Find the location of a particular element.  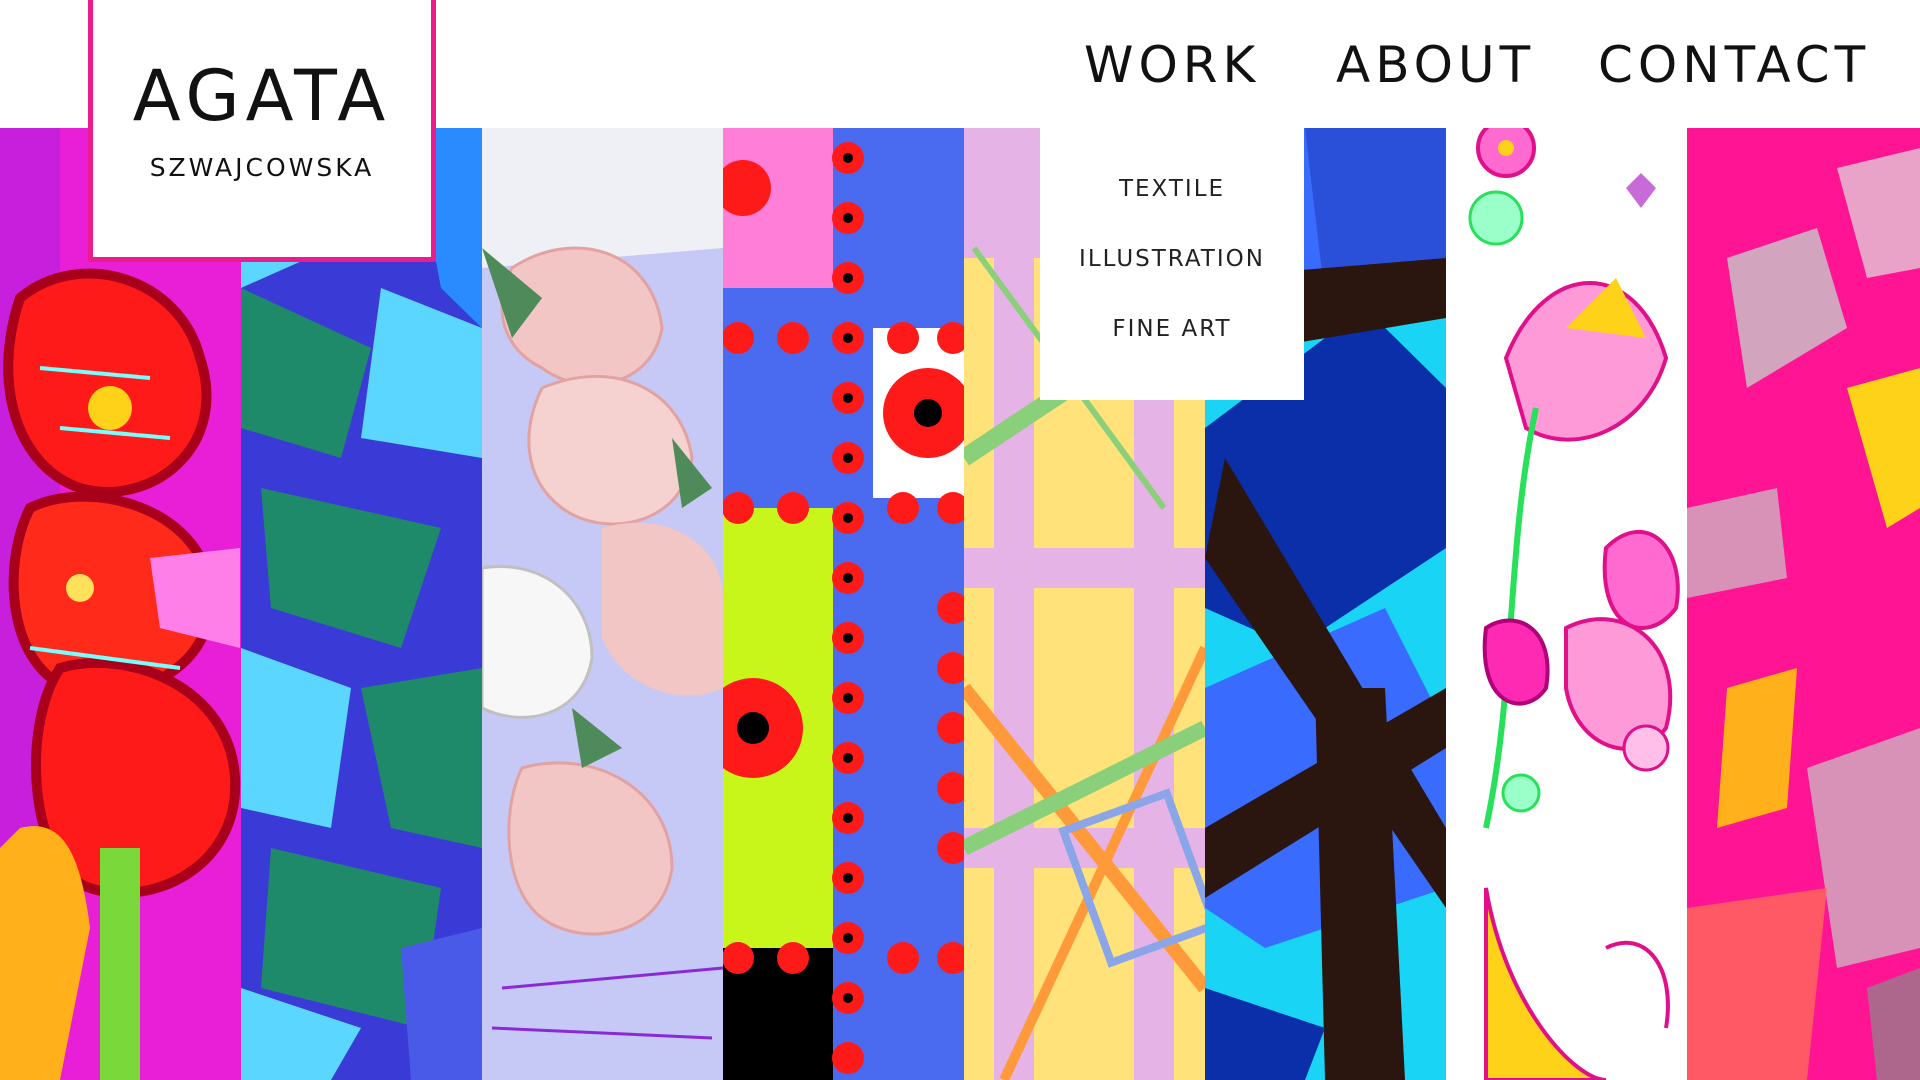

logo-surname: SZWAJCOWSKA is located at coordinates (262, 167).